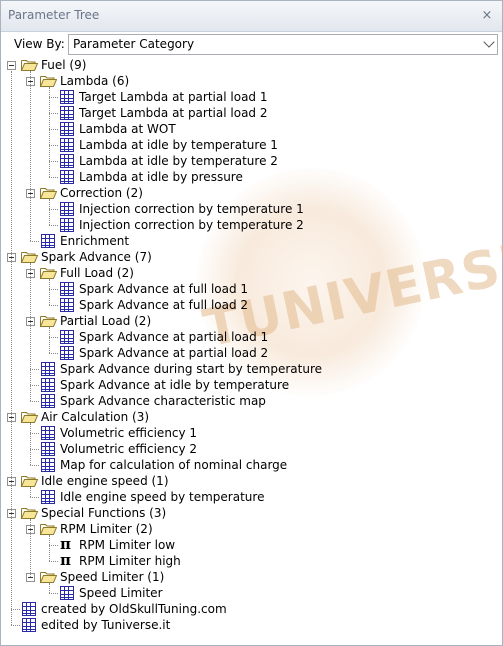 This screenshot has width=503, height=646. Describe the element at coordinates (487, 16) in the screenshot. I see `close-icon: ×` at that location.